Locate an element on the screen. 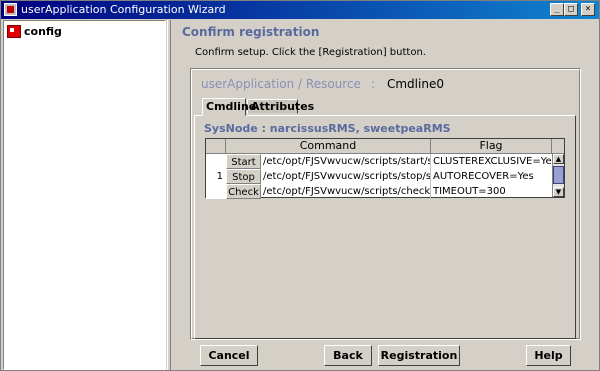 The width and height of the screenshot is (600, 371). tab-cmdline: Cmdline is located at coordinates (229, 107).